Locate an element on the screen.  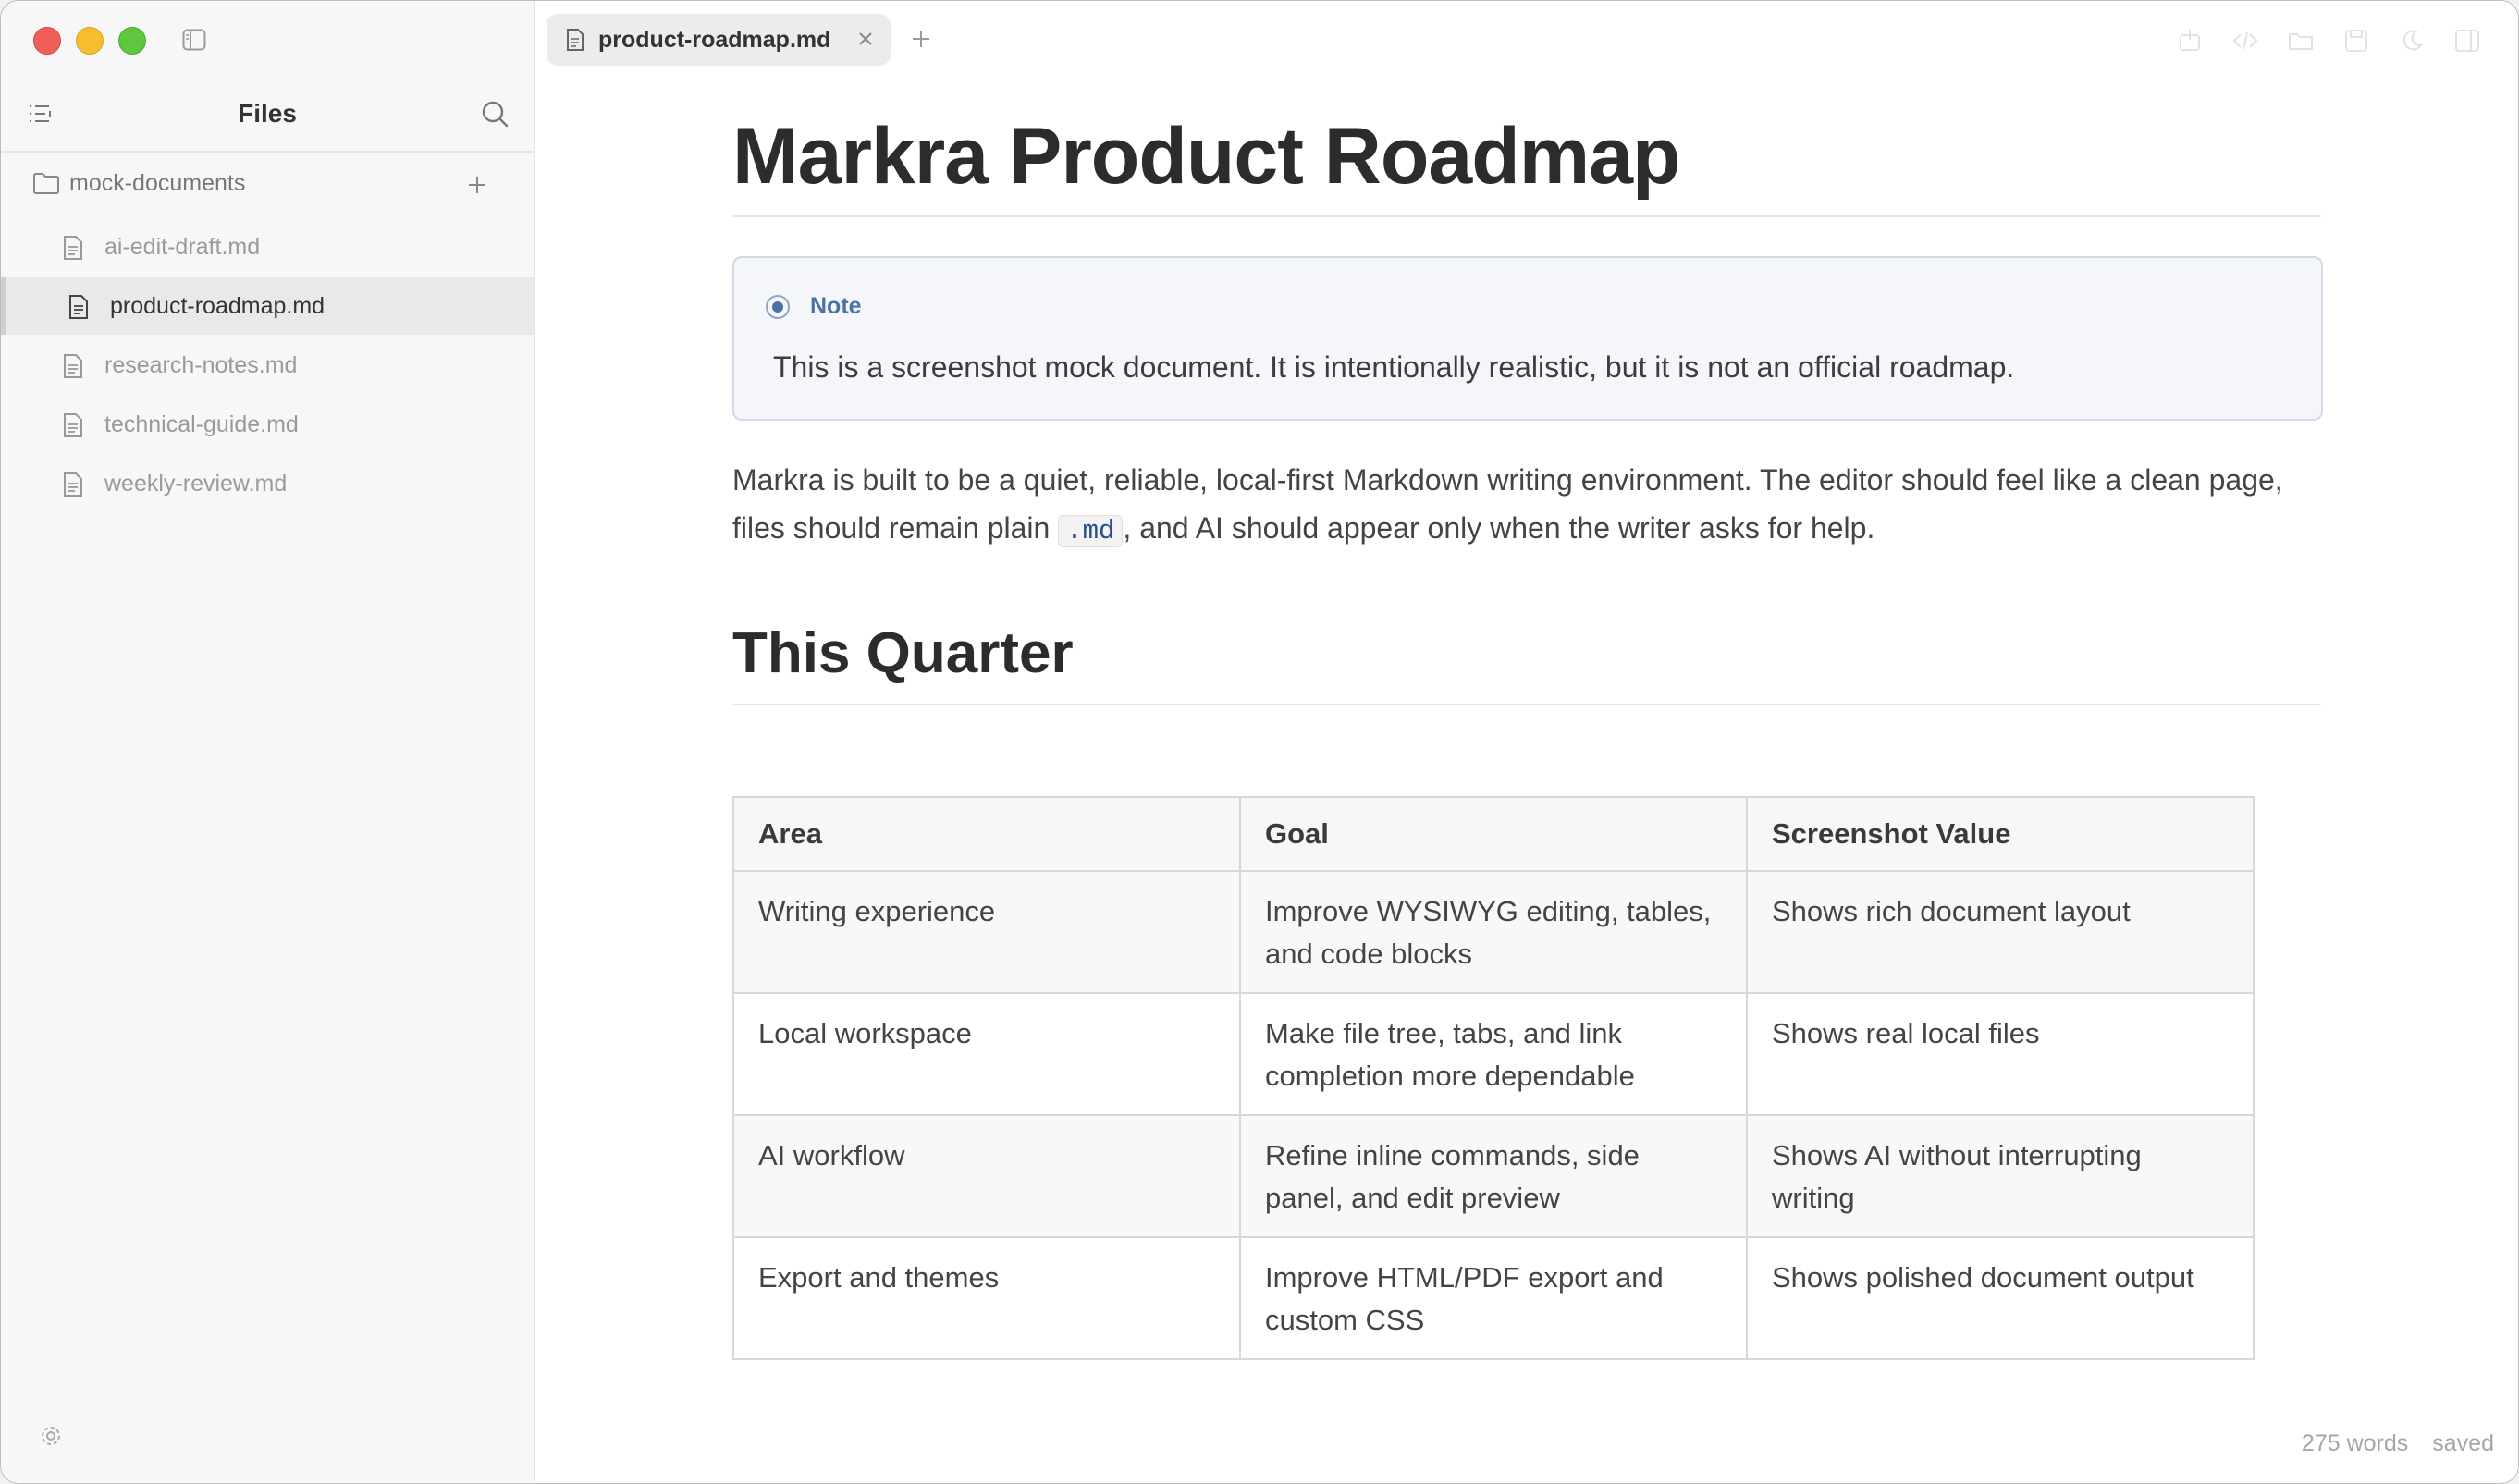
table-cell: Shows AI without interrupting writing is located at coordinates (2001, 1176).